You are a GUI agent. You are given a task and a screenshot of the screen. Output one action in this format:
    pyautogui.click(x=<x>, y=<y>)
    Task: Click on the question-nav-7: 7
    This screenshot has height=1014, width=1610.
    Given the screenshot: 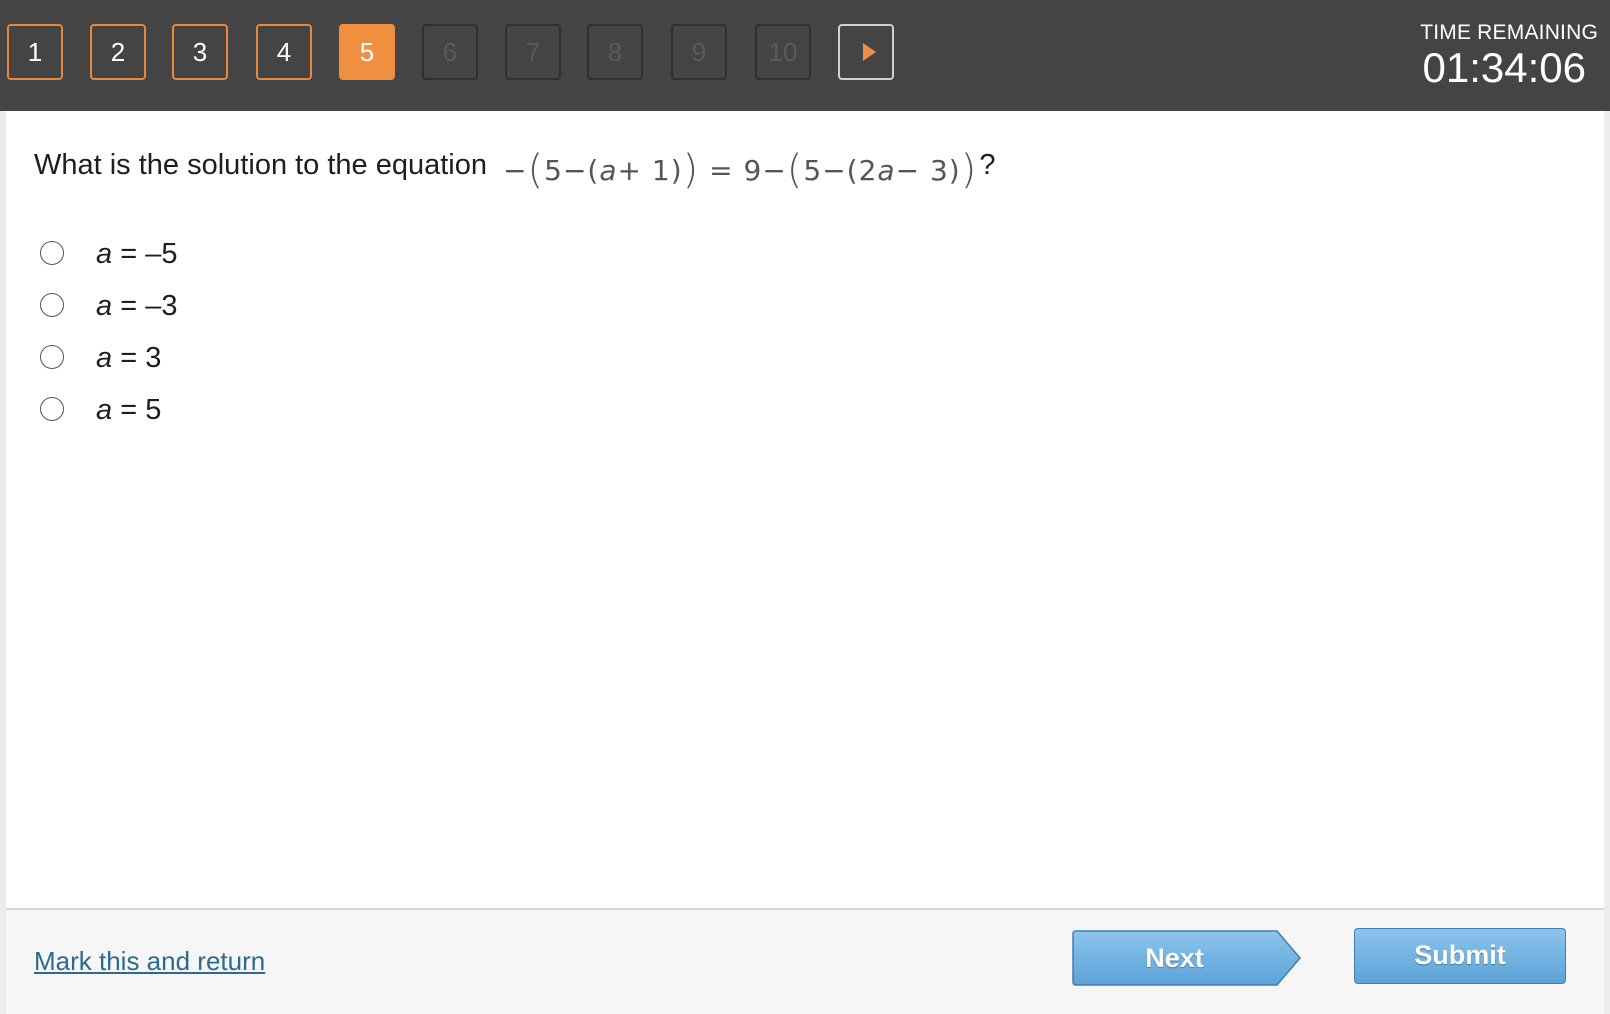 What is the action you would take?
    pyautogui.click(x=533, y=52)
    